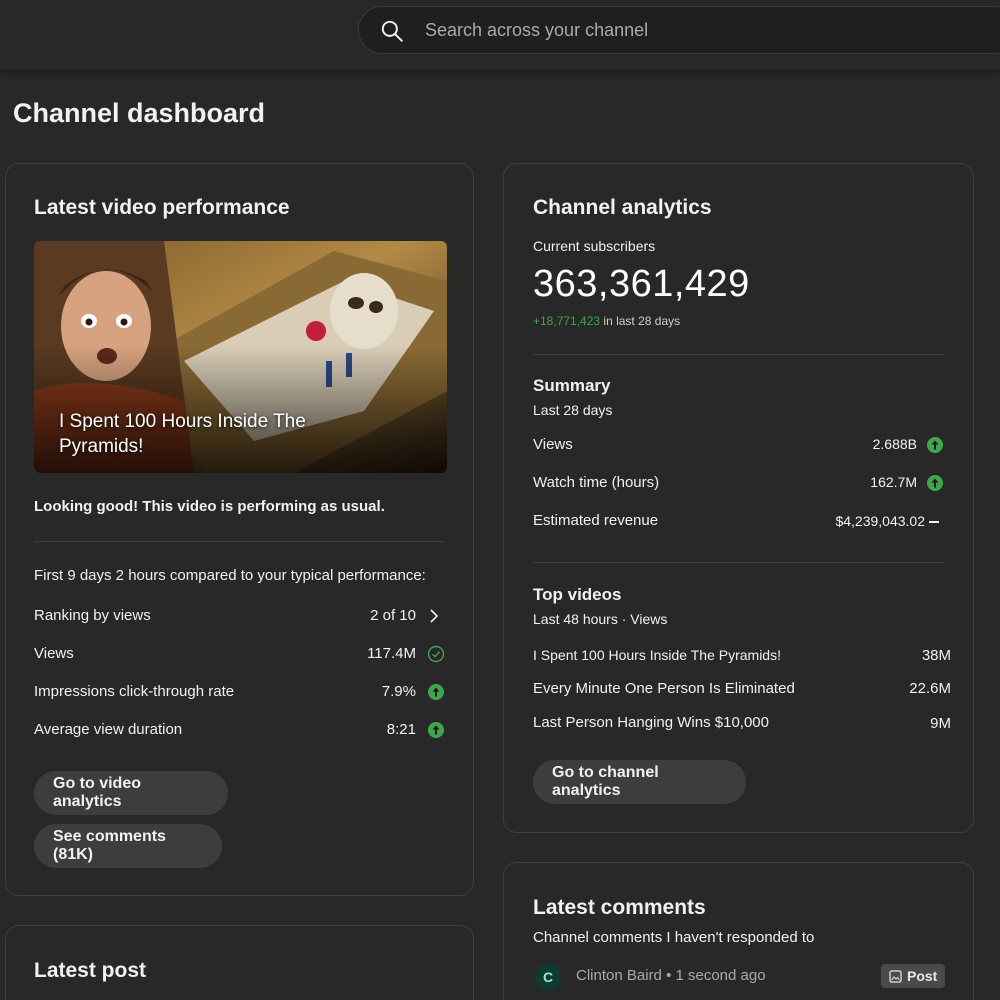  What do you see at coordinates (567, 321) in the screenshot?
I see `subscribers-change-value: +18,771,423` at bounding box center [567, 321].